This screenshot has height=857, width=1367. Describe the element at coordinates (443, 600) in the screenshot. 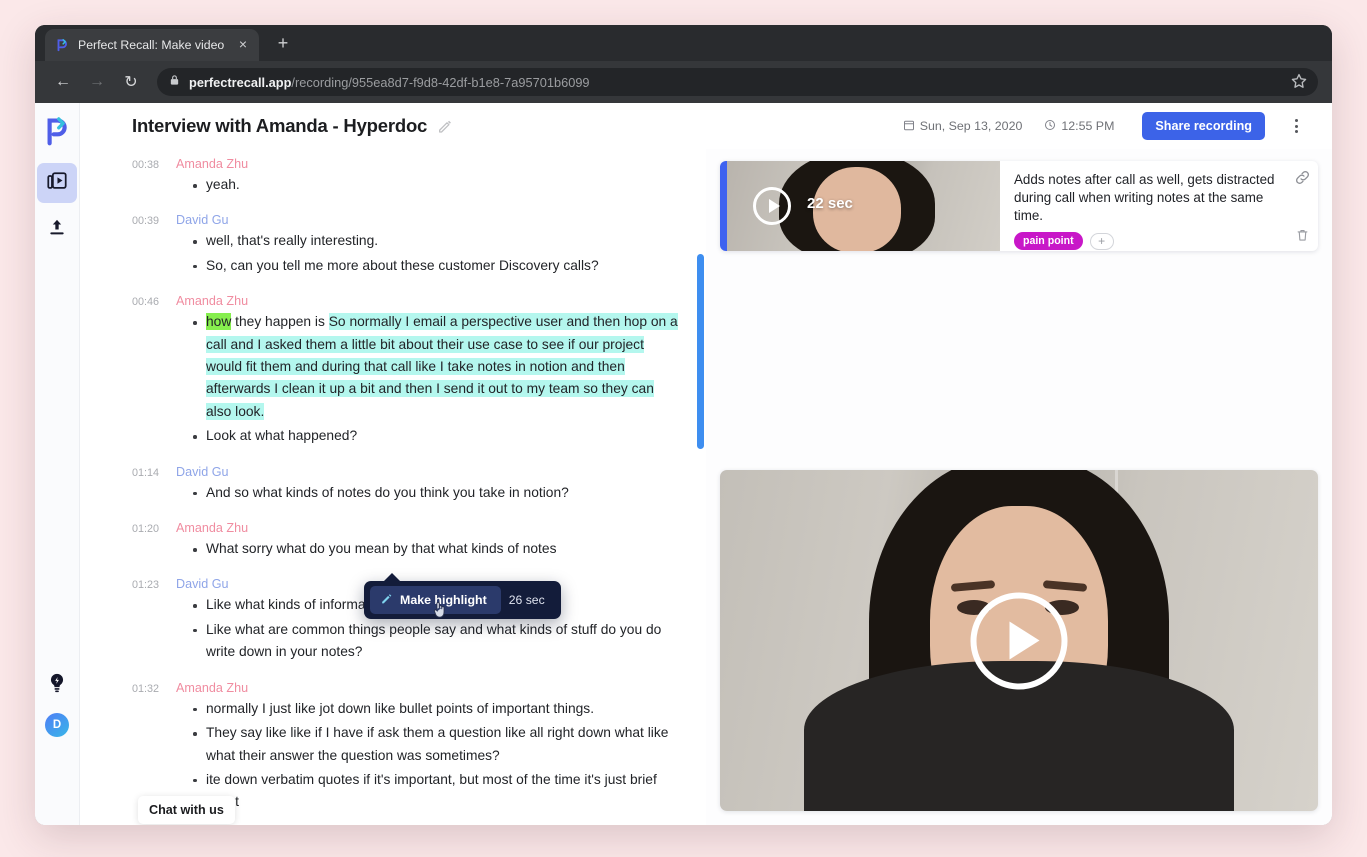

I see `make-highlight-label: Make highlight` at that location.